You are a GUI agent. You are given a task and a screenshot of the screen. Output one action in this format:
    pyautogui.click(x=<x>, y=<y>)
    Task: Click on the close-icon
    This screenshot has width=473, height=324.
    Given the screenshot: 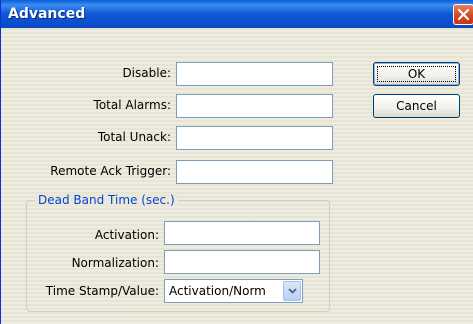 What is the action you would take?
    pyautogui.click(x=463, y=14)
    